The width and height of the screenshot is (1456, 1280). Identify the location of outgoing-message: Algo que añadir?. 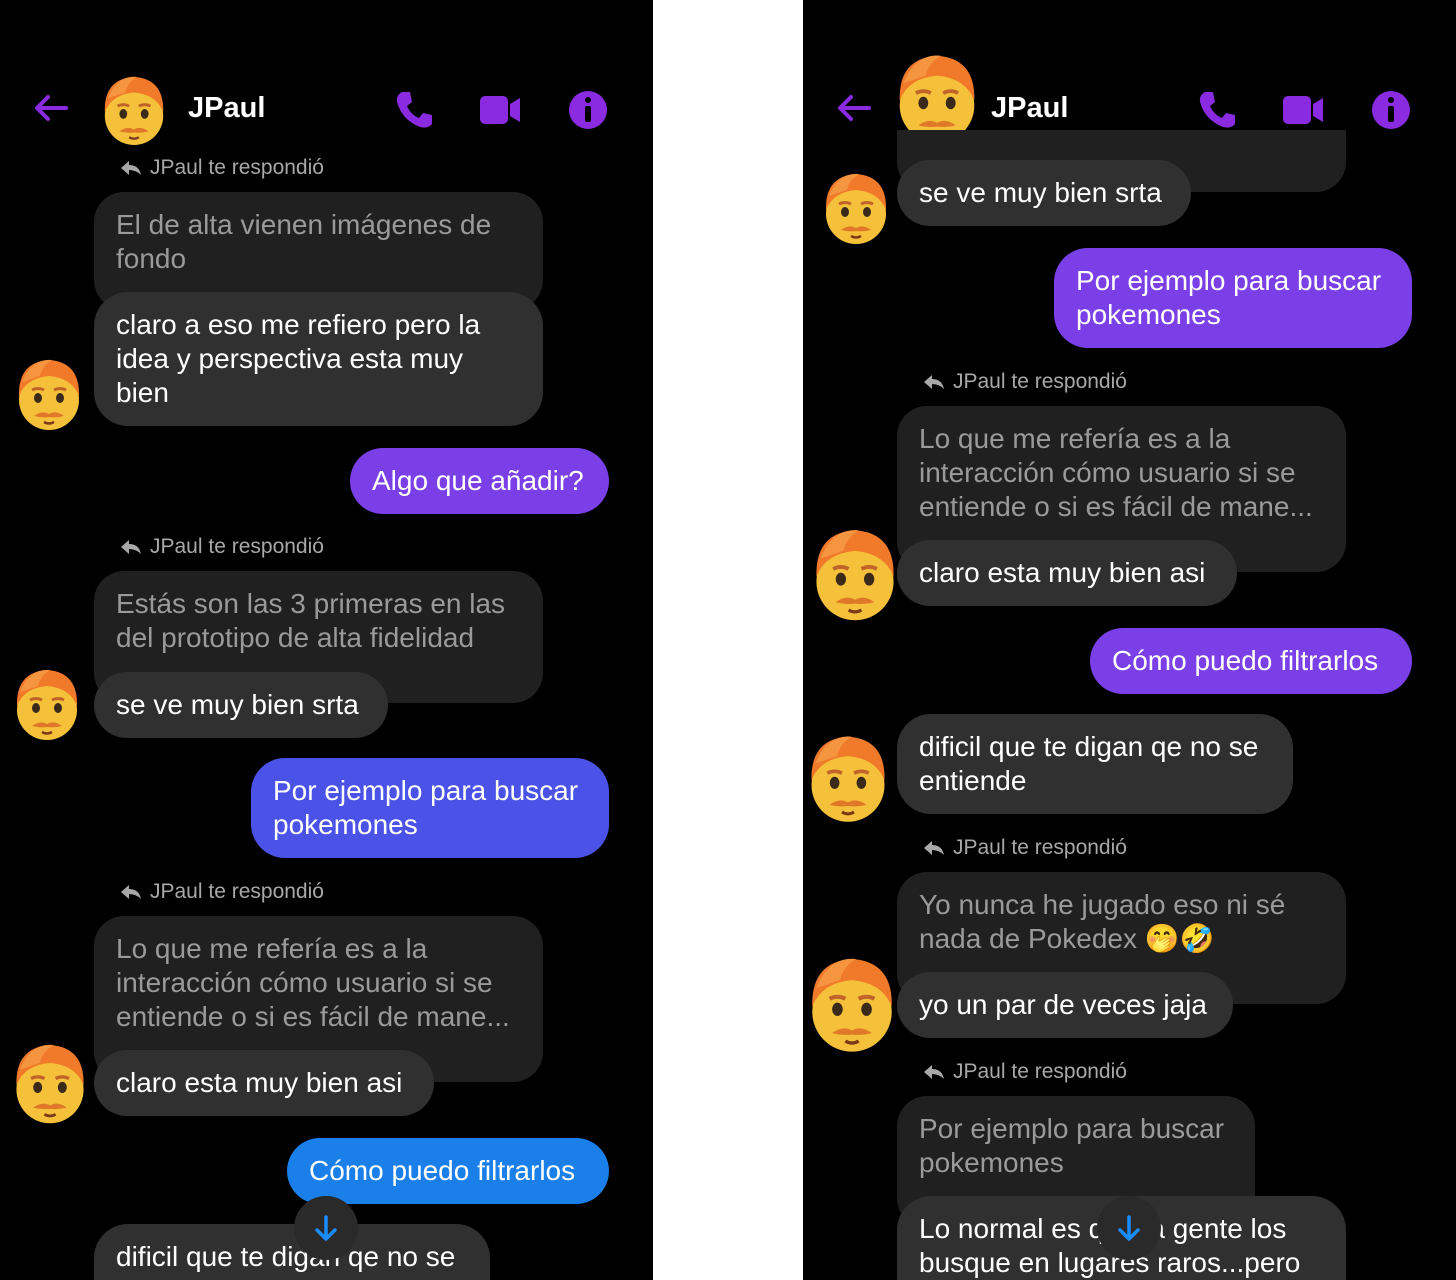
(479, 481).